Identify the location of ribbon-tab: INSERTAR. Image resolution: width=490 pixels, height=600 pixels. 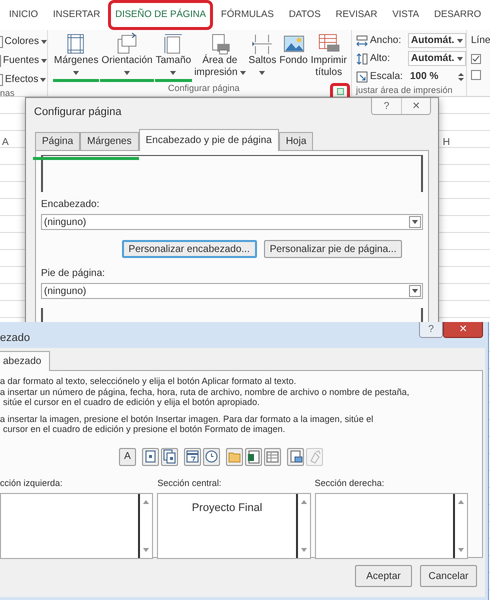
(77, 15).